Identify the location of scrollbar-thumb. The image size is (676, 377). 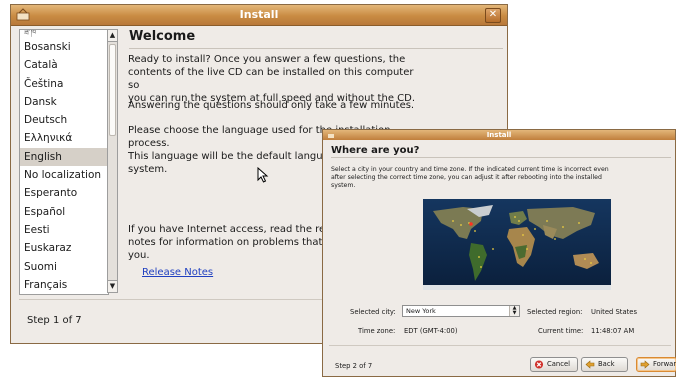
(112, 90).